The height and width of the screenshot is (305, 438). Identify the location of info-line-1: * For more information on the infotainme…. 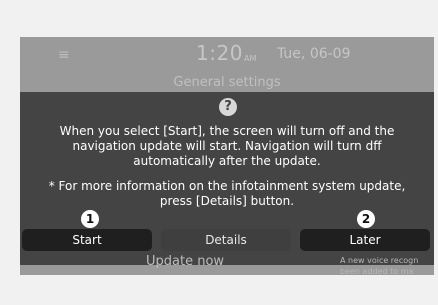
(227, 186).